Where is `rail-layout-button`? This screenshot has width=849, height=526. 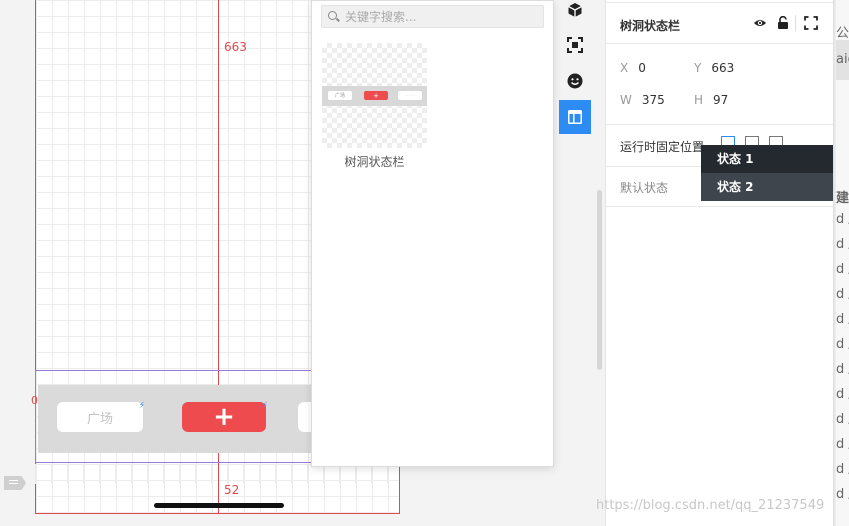
rail-layout-button is located at coordinates (575, 117).